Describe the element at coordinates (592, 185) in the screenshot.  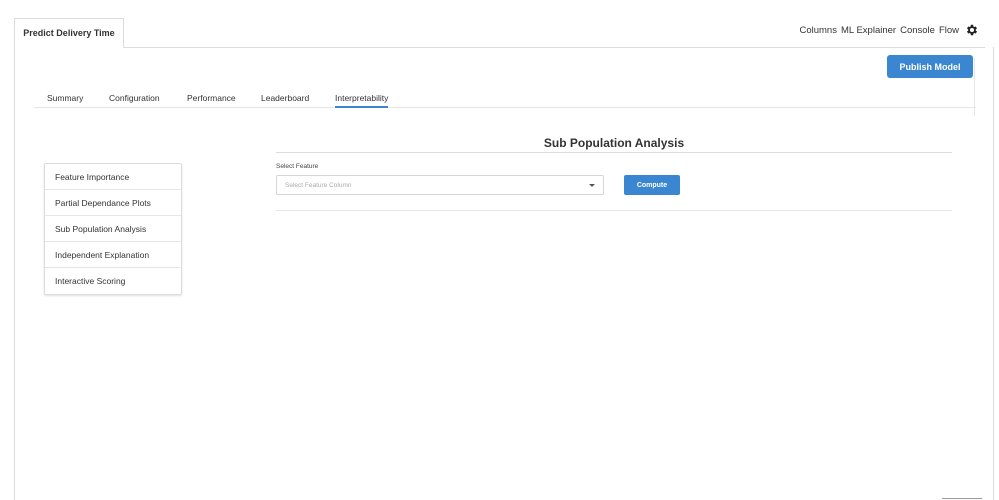
I see `caret-down-icon` at that location.